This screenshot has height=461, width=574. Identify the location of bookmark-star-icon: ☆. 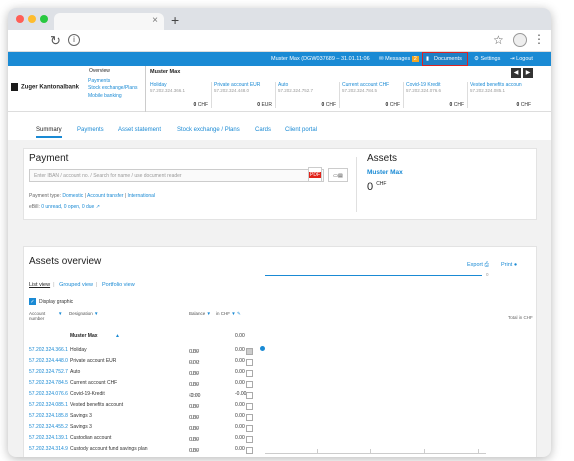
(498, 40).